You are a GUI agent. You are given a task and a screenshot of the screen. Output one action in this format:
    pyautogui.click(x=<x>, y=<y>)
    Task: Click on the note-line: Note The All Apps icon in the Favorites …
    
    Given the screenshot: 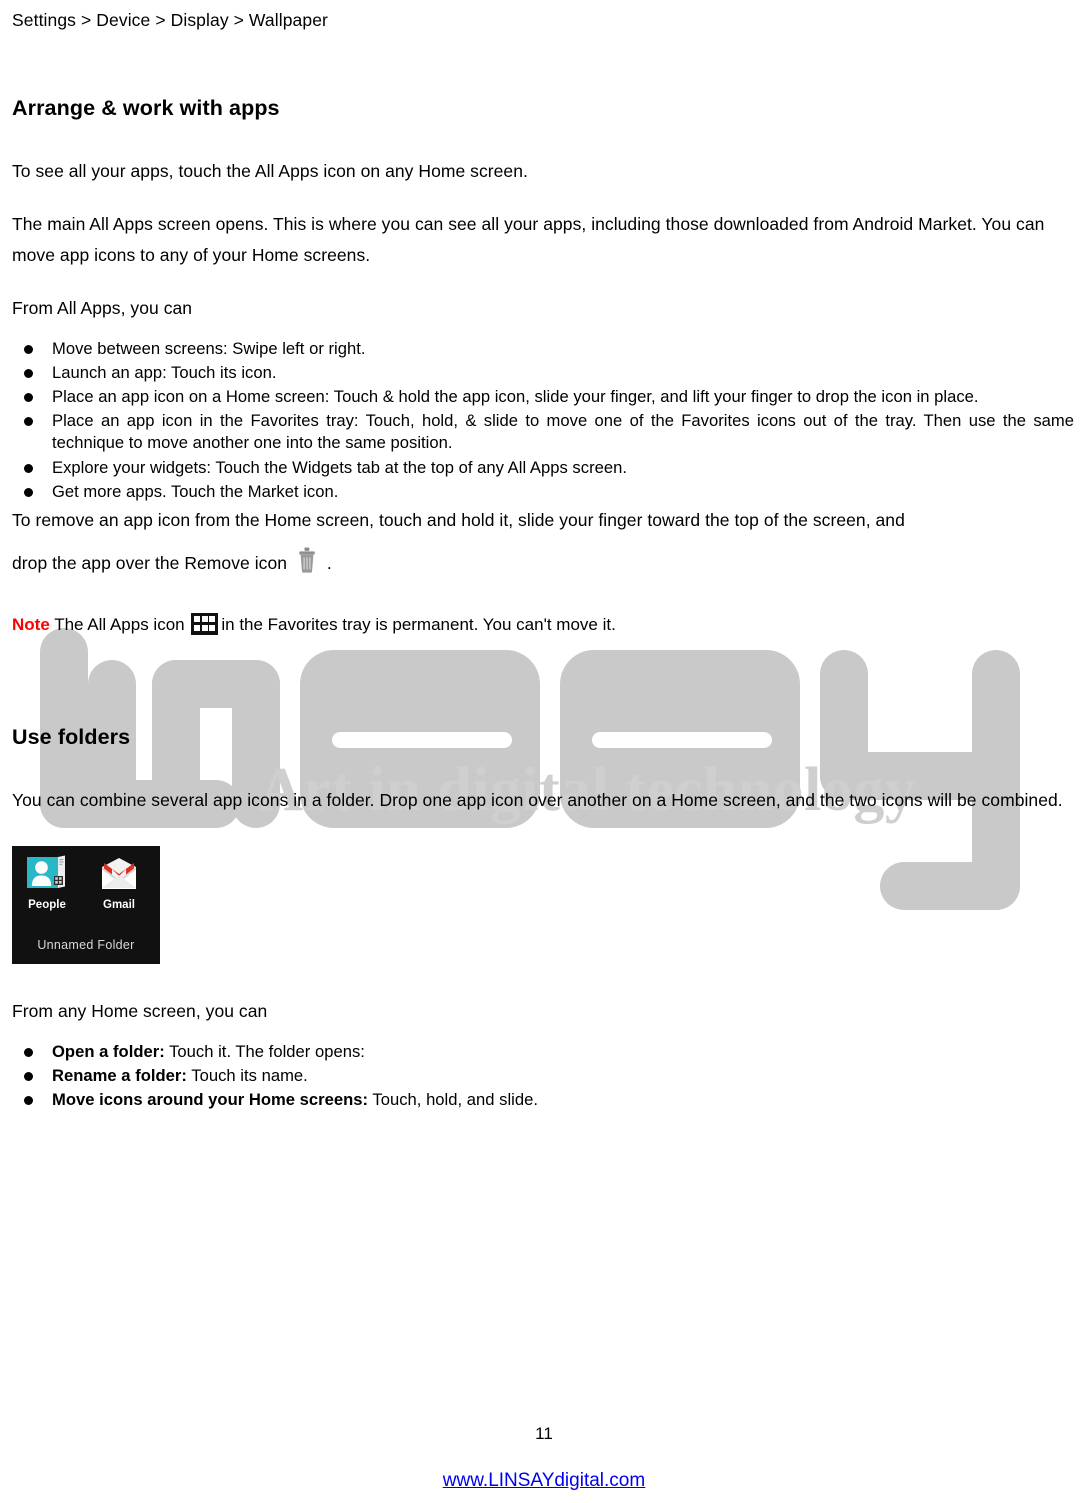 What is the action you would take?
    pyautogui.click(x=544, y=624)
    